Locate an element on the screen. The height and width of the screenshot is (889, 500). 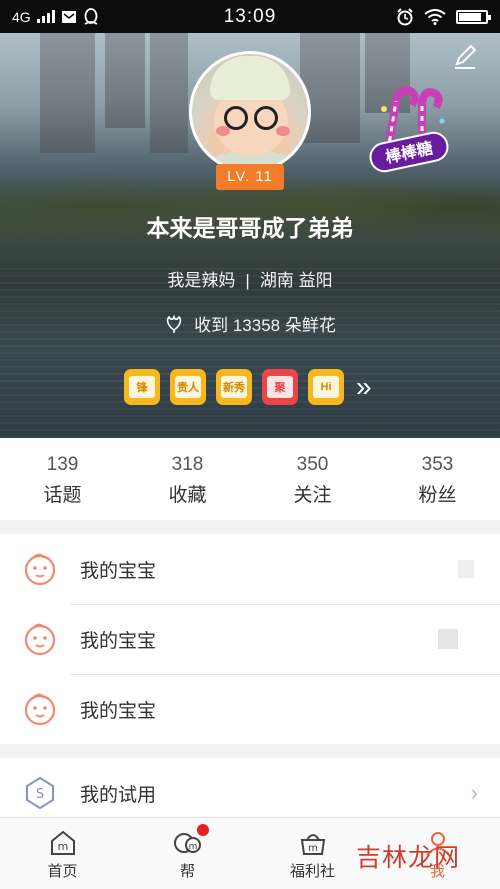
user-subinfo: 我是辣妈 | 湖南 益阳 is located at coordinates (250, 278).